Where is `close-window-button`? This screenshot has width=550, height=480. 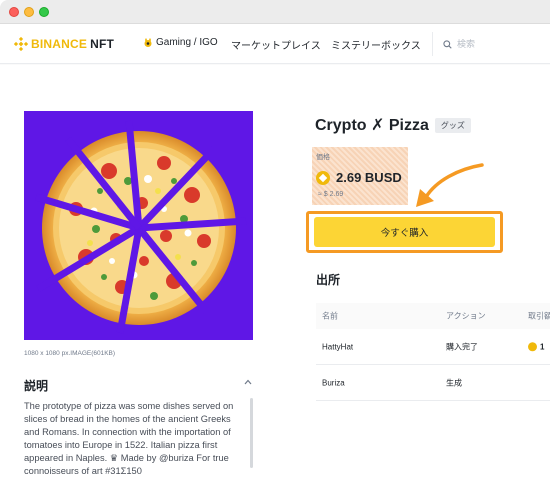
close-window-button is located at coordinates (14, 12).